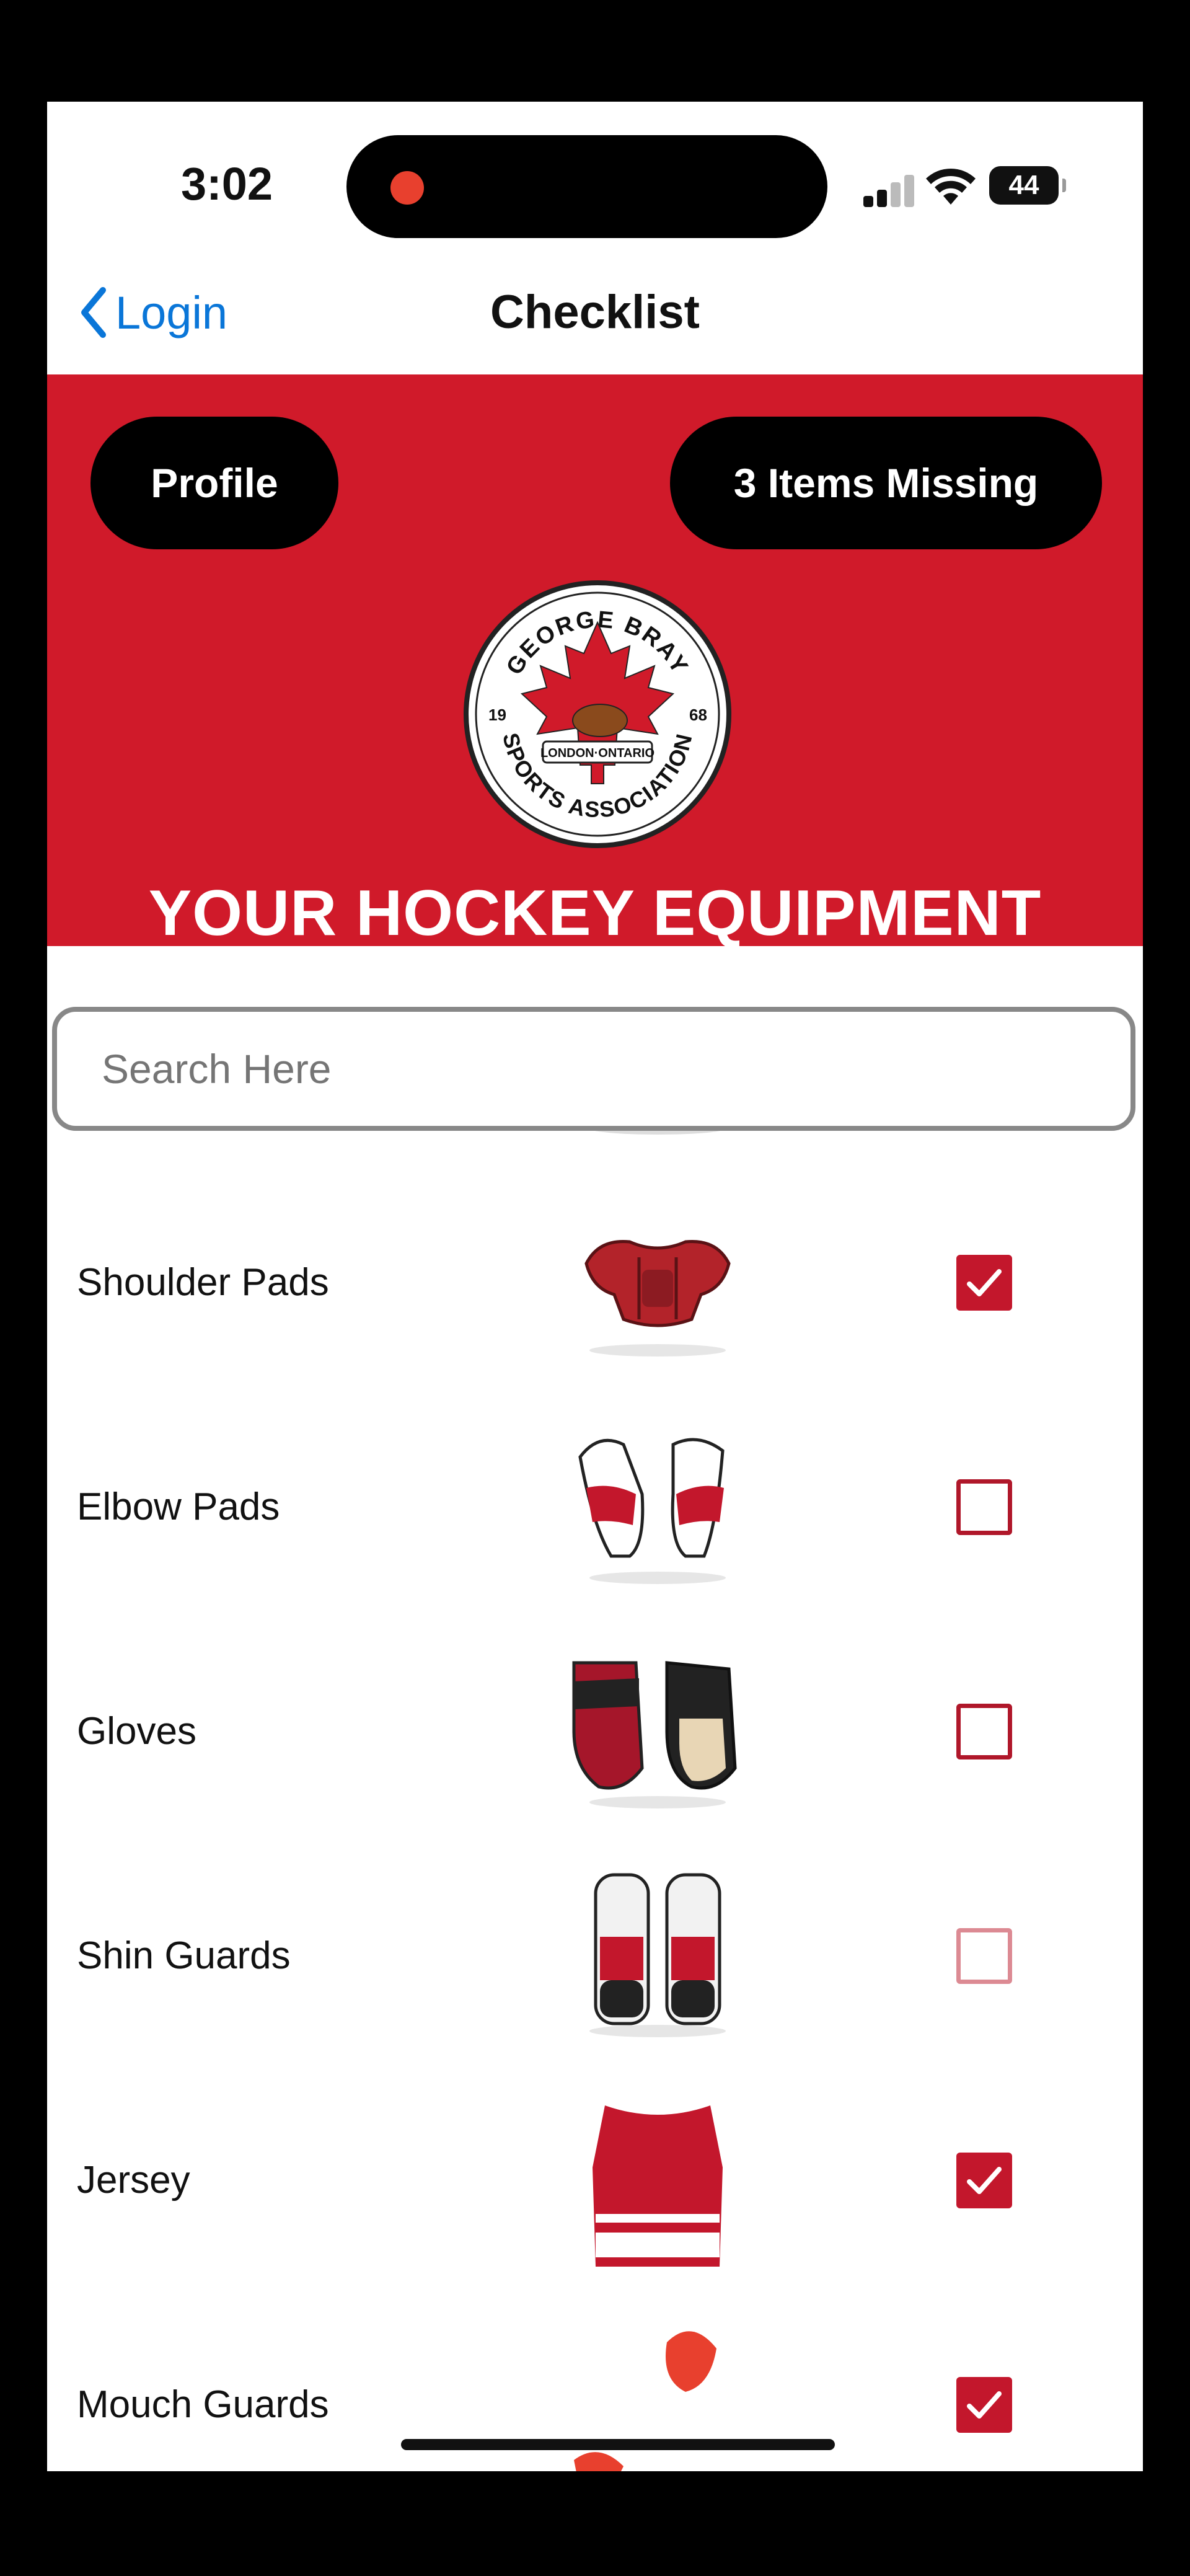 The image size is (1190, 2576). What do you see at coordinates (984, 1956) in the screenshot?
I see `checkbox-shin-guards` at bounding box center [984, 1956].